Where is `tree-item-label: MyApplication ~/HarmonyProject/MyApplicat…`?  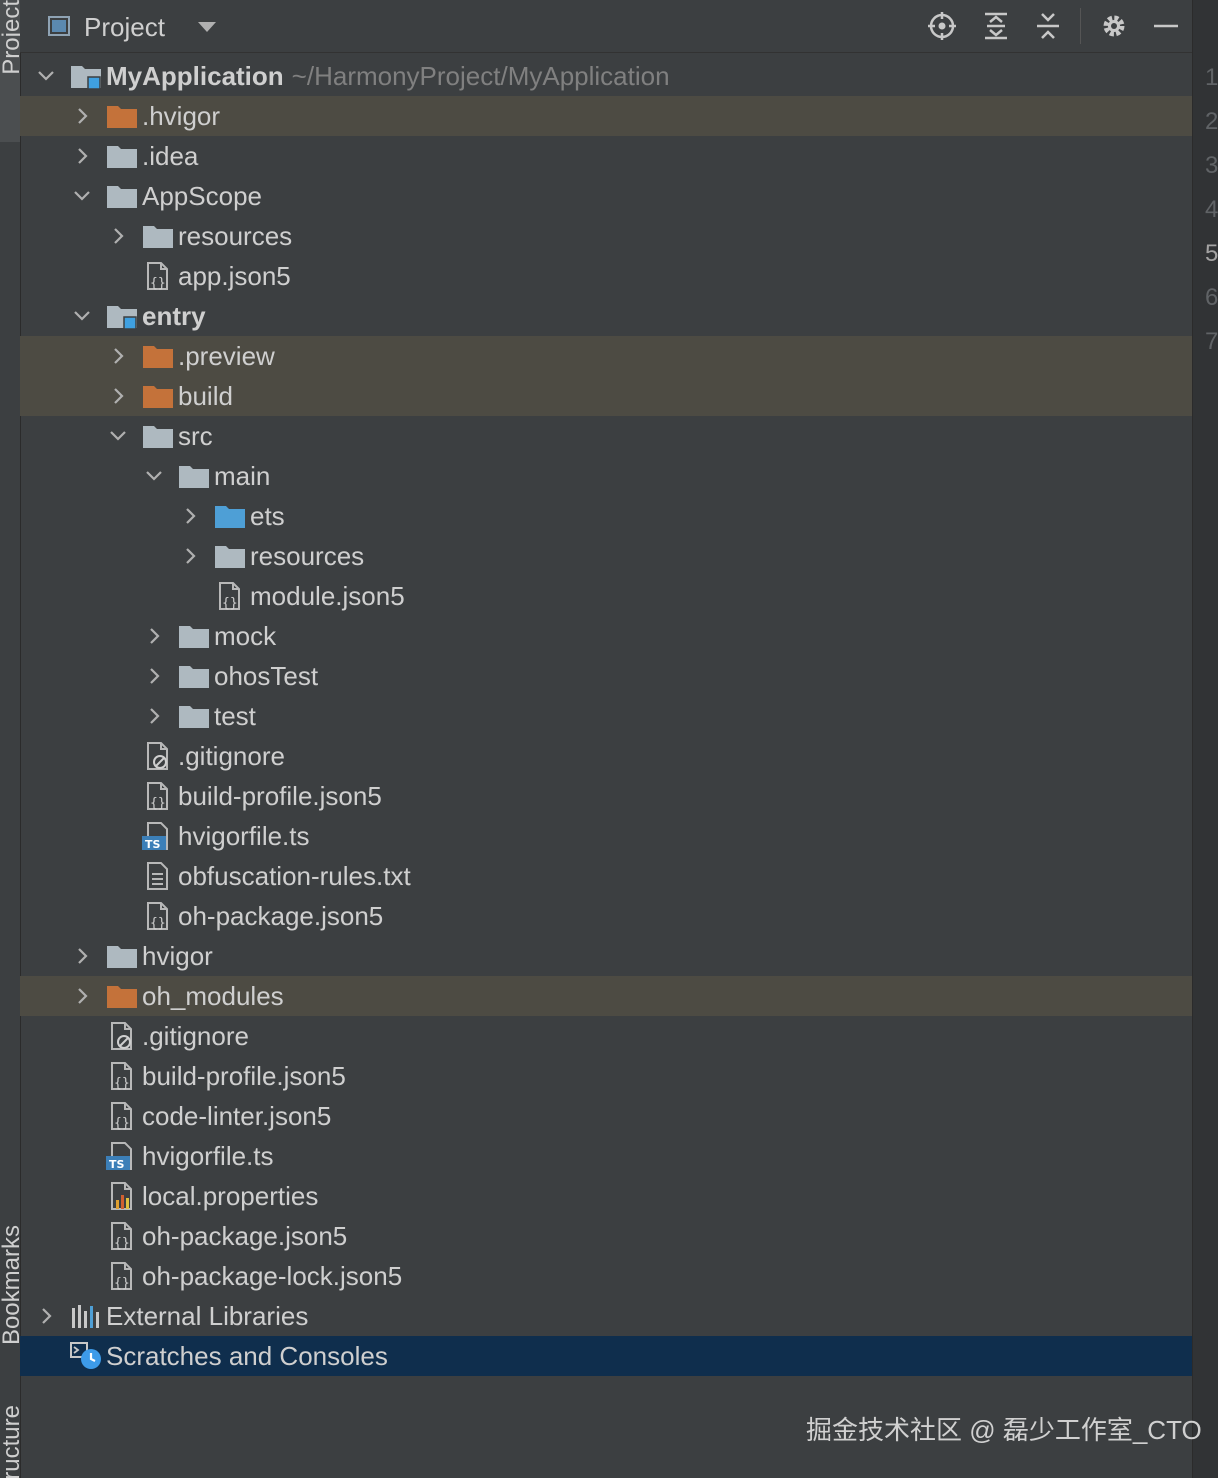
tree-item-label: MyApplication ~/HarmonyProject/MyApplicat… is located at coordinates (388, 76).